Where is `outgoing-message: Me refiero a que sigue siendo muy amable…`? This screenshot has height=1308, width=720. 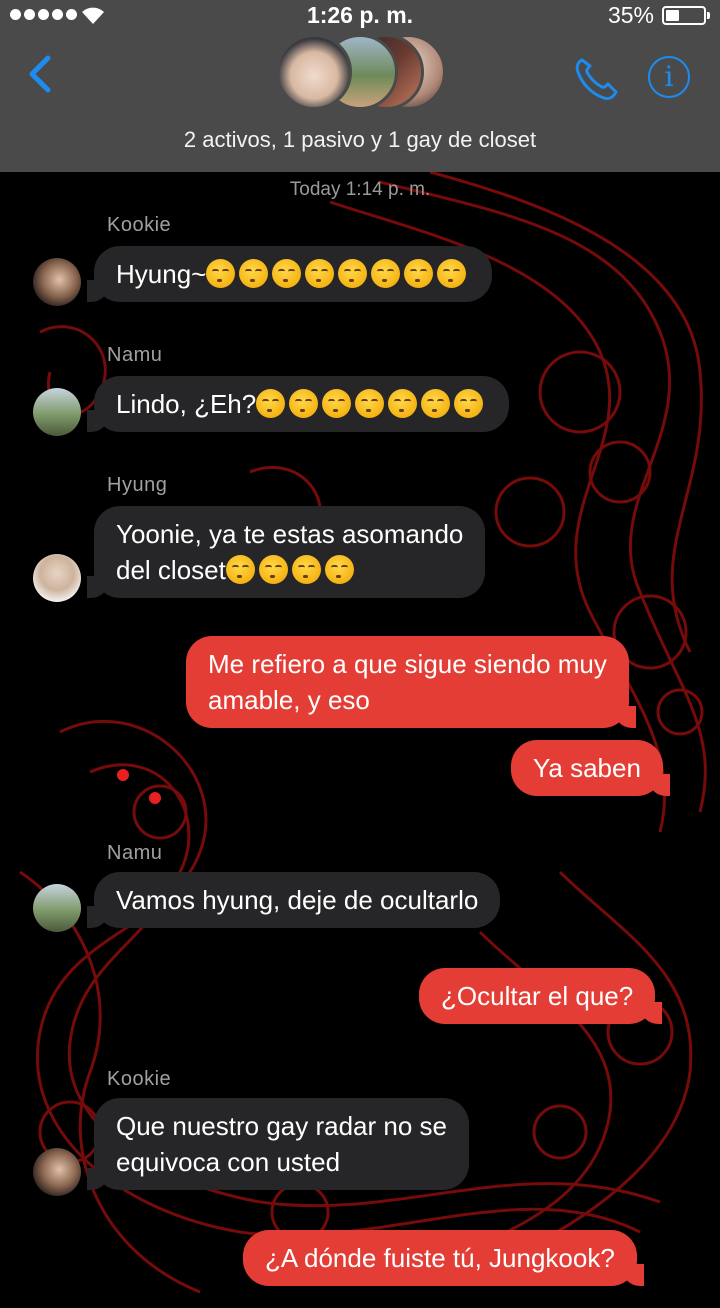 outgoing-message: Me refiero a que sigue siendo muy amable… is located at coordinates (411, 682).